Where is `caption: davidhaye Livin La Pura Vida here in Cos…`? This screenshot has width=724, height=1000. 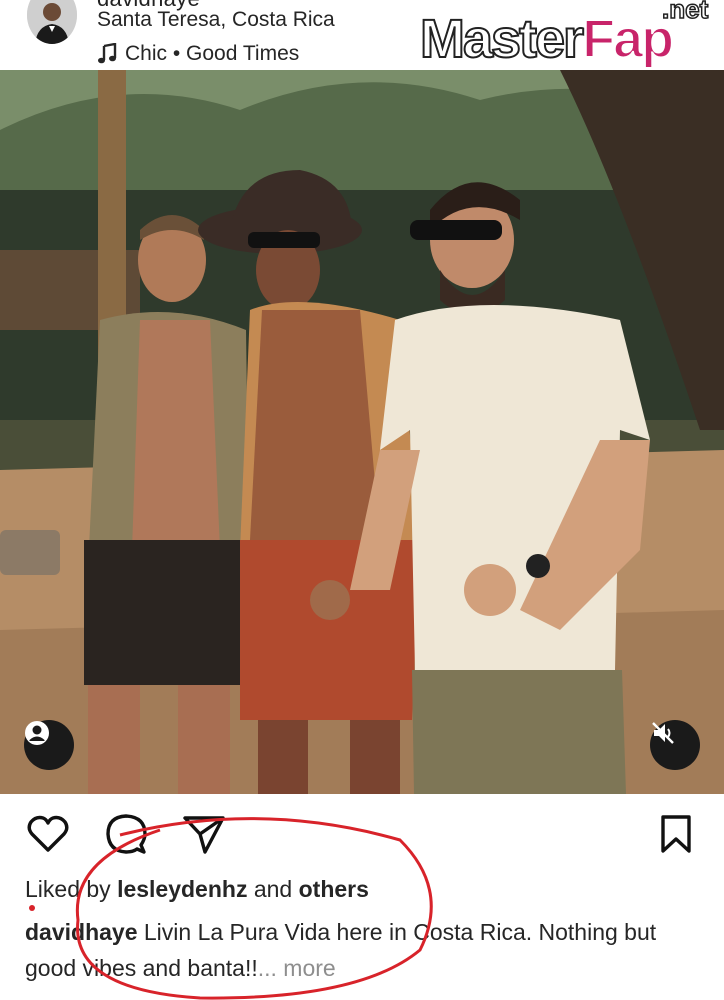 caption: davidhaye Livin La Pura Vida here in Cos… is located at coordinates (365, 950).